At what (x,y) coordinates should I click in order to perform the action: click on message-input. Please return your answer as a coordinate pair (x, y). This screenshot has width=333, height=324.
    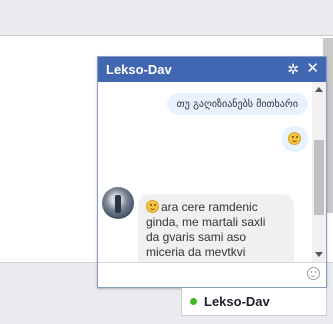
    Looking at the image, I should click on (202, 275).